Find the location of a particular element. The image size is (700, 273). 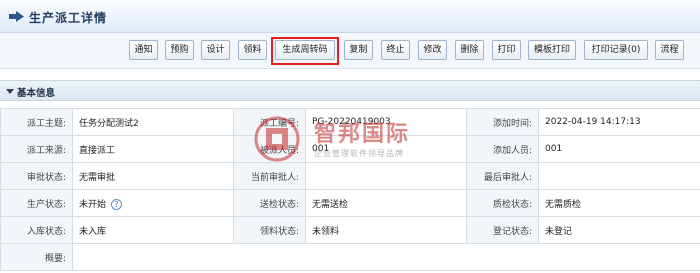

field-value: PG-20220419003 is located at coordinates (386, 122).